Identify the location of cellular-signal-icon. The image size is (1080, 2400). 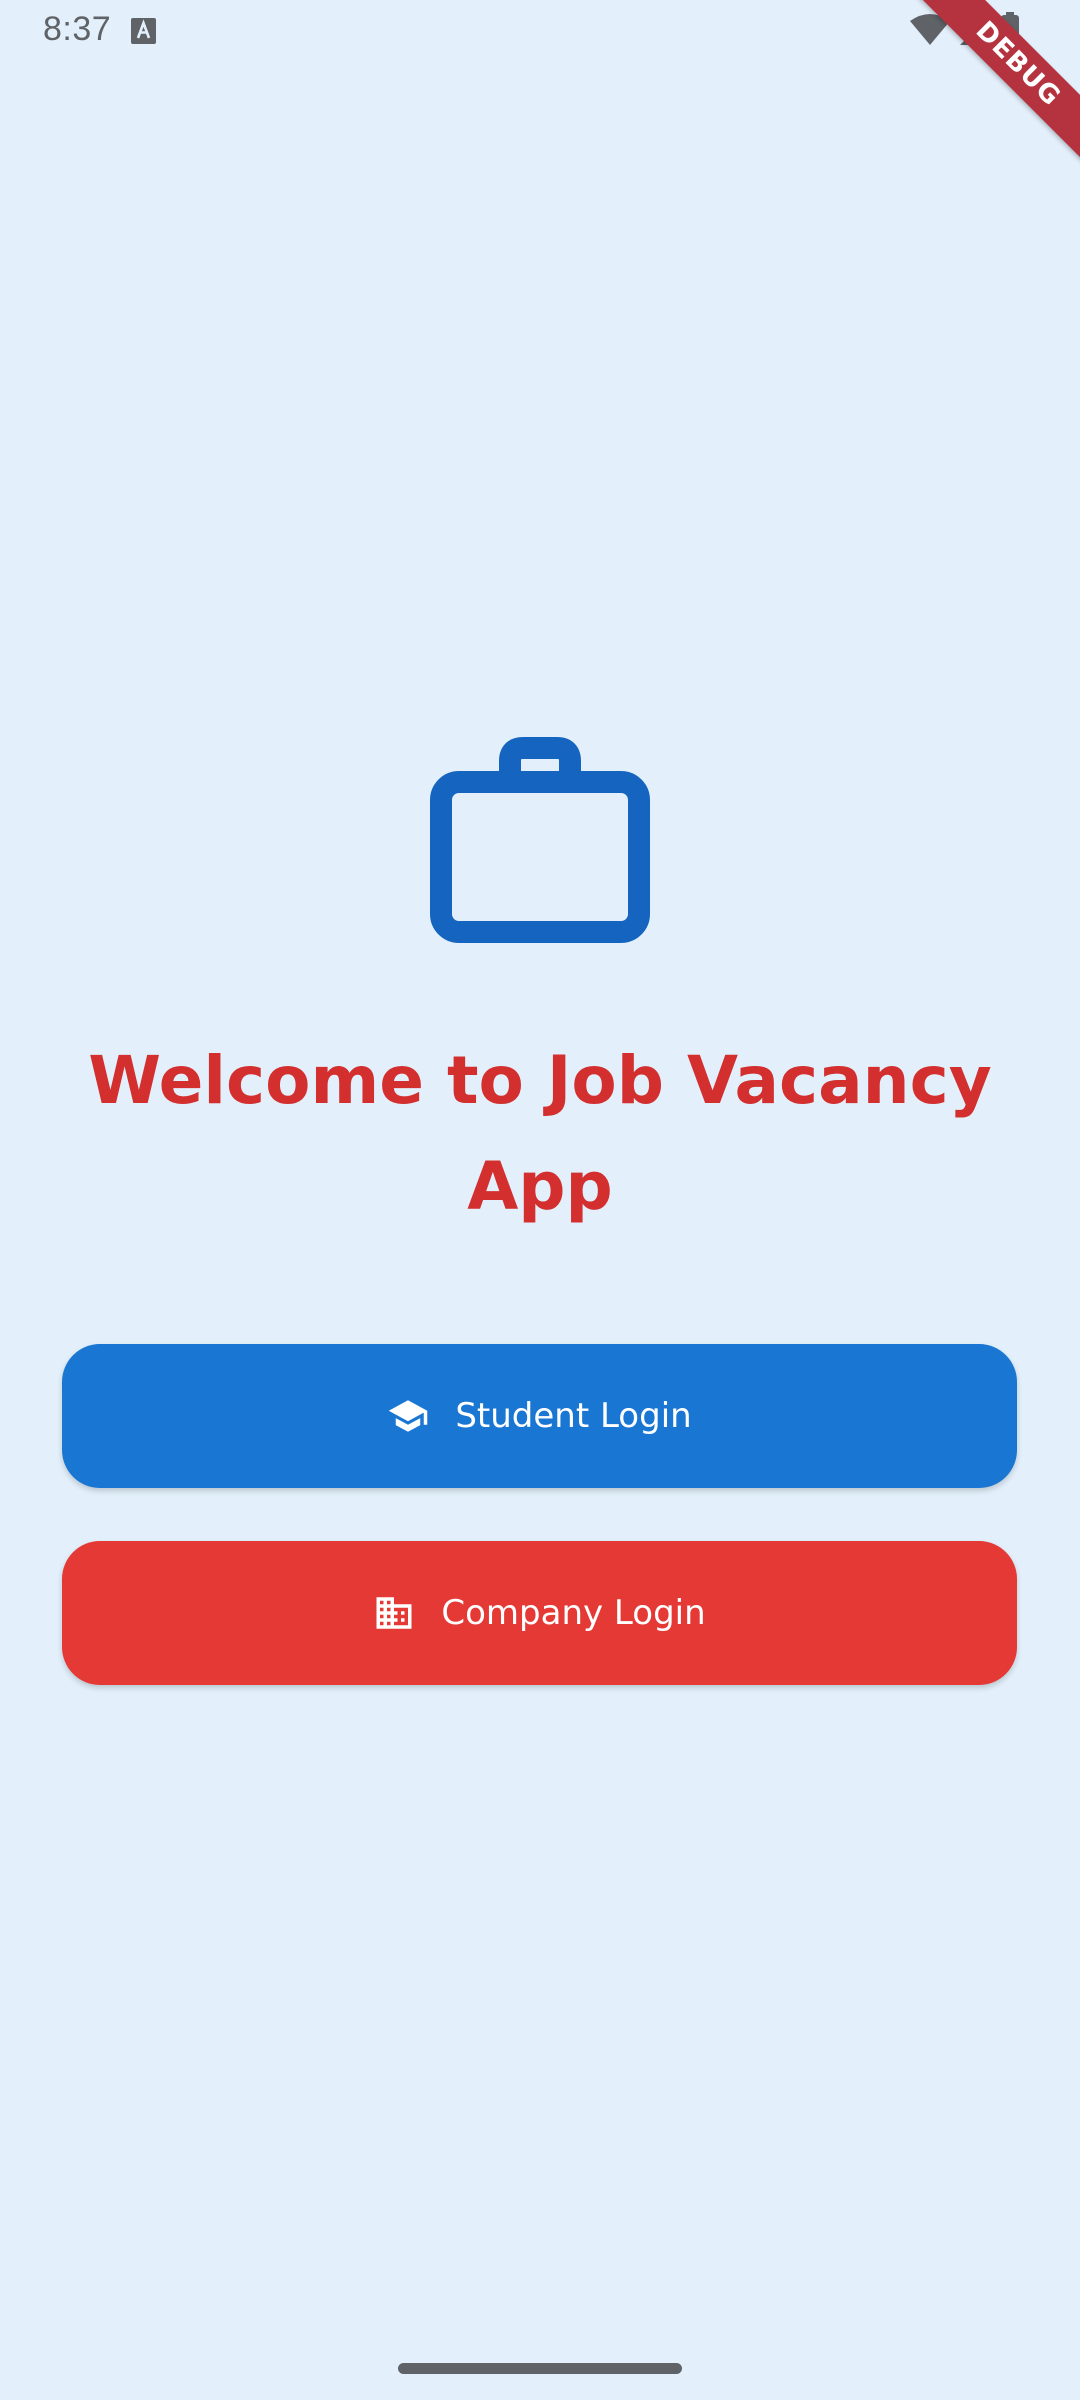
(975, 30).